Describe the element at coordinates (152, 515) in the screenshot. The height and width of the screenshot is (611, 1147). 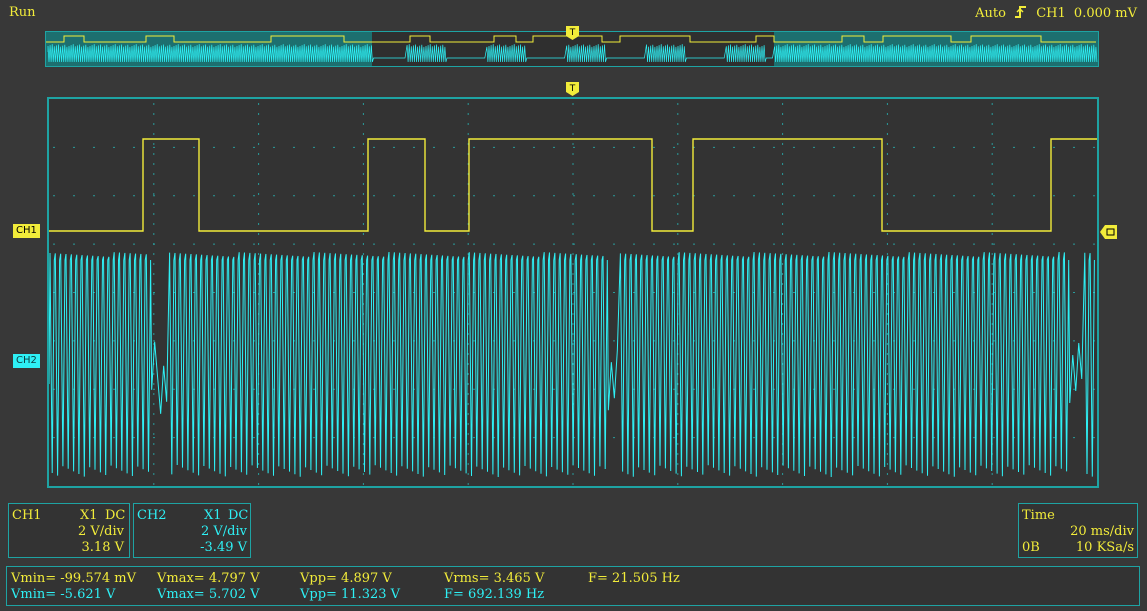
I see `ch2-panel-tag: CH2` at that location.